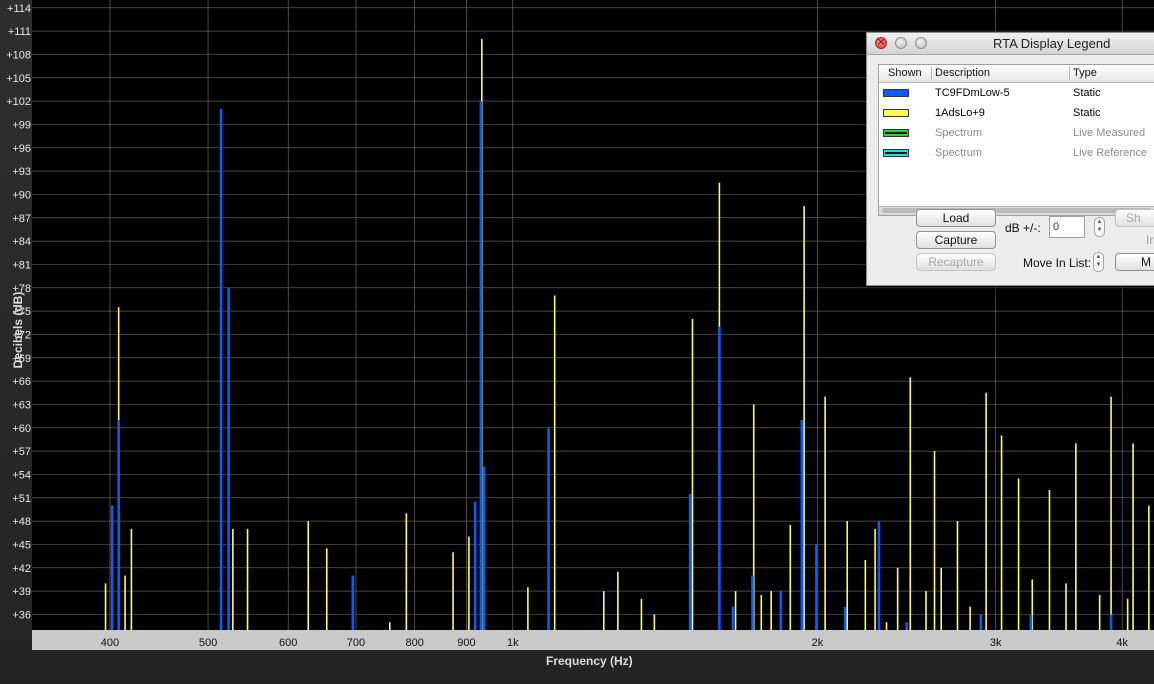  I want to click on column-description: Description, so click(962, 73).